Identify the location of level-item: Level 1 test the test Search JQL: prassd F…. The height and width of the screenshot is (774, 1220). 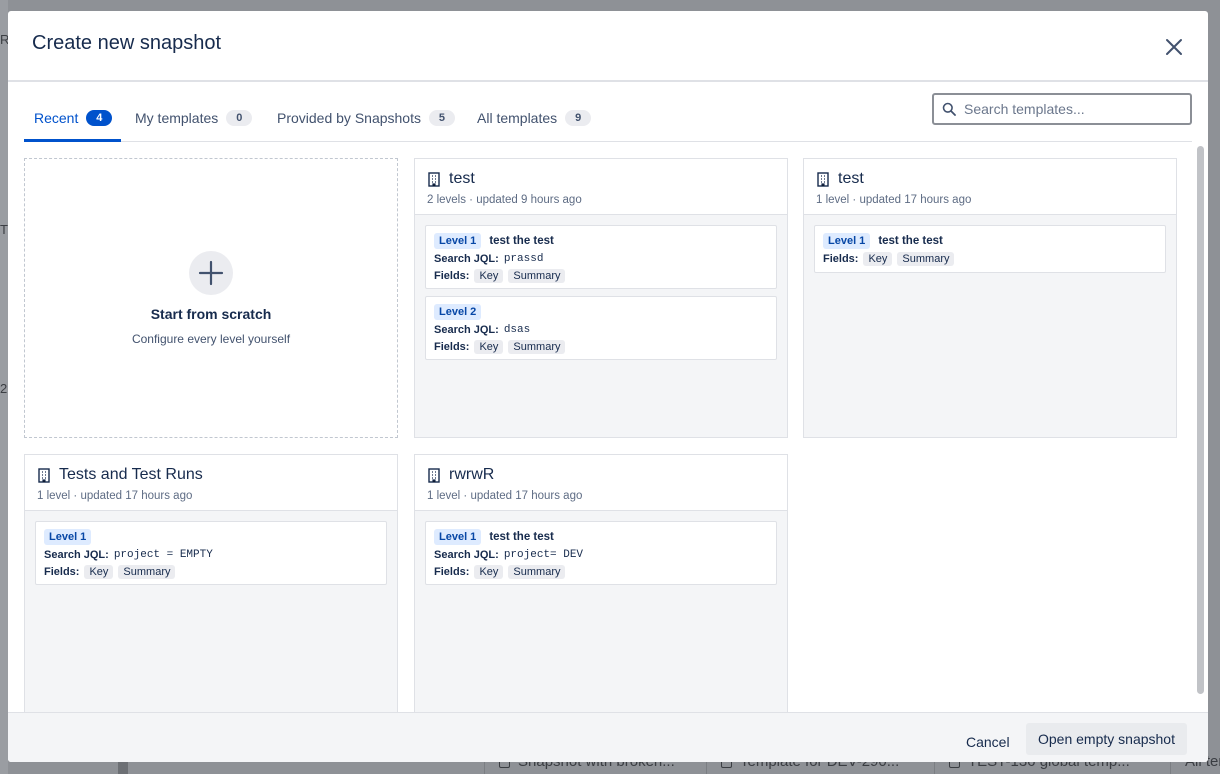
(601, 257).